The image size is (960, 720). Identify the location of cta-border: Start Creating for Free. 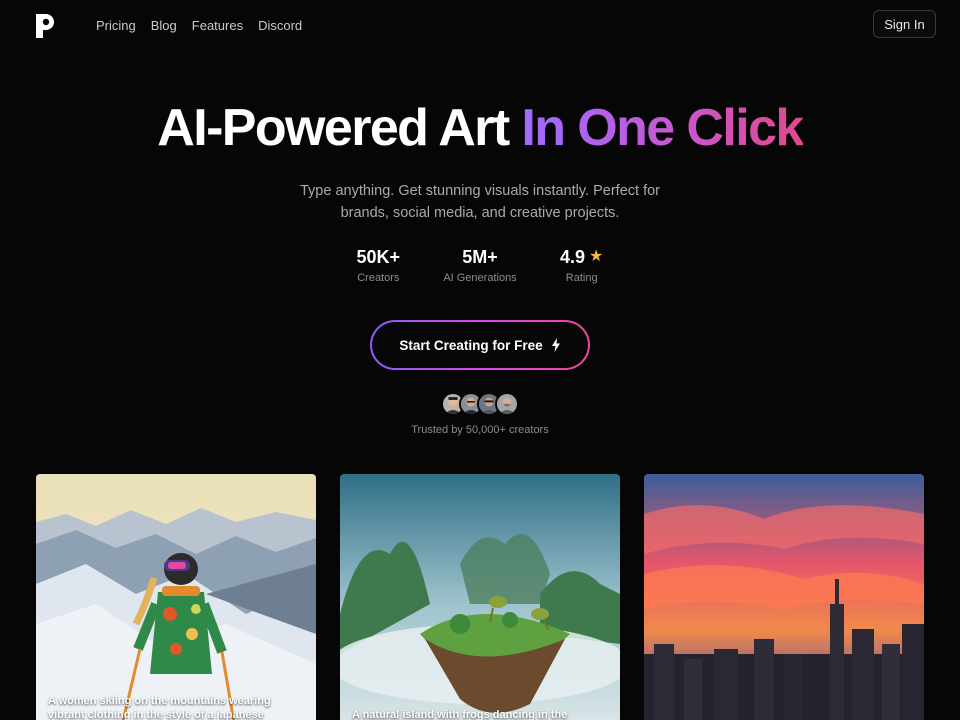
(480, 345).